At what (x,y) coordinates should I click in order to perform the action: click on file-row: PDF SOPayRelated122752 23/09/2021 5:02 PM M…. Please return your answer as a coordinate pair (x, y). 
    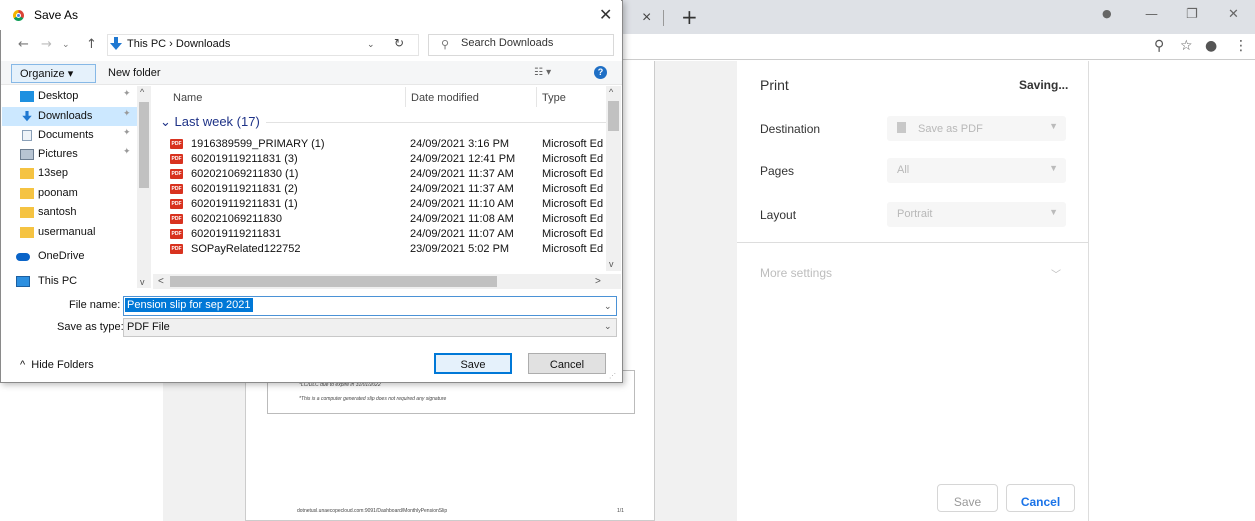
    Looking at the image, I should click on (385, 249).